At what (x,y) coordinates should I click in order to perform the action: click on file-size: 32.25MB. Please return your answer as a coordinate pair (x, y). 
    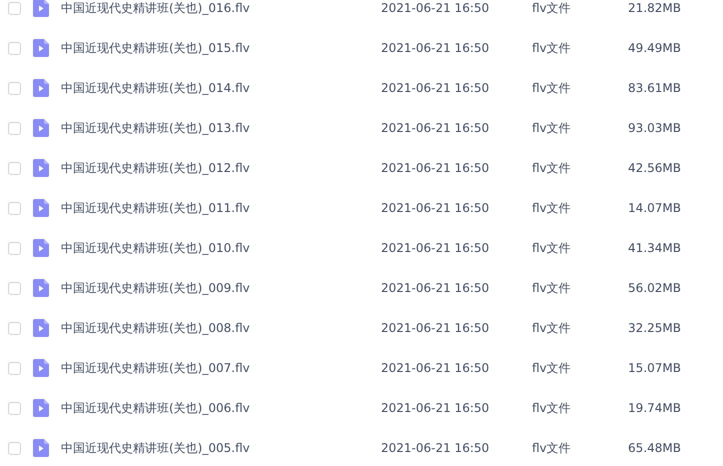
    Looking at the image, I should click on (654, 328).